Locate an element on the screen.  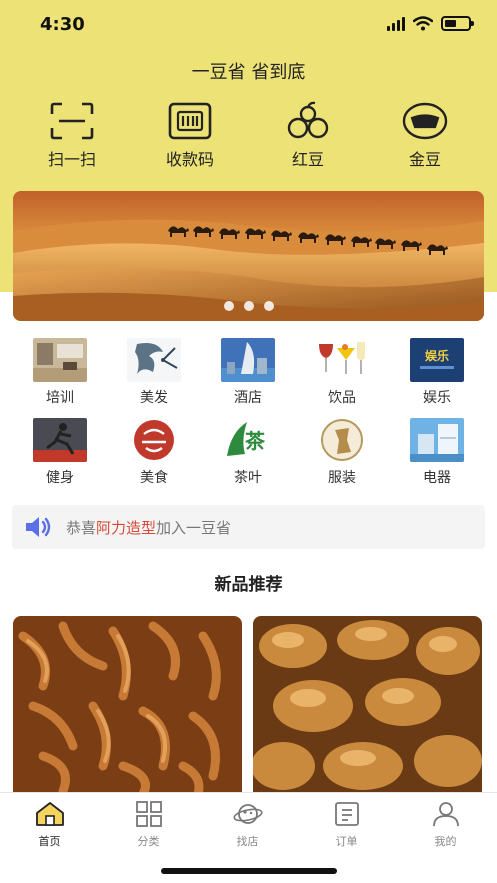
tea-thumbnail: 茶 is located at coordinates (248, 440).